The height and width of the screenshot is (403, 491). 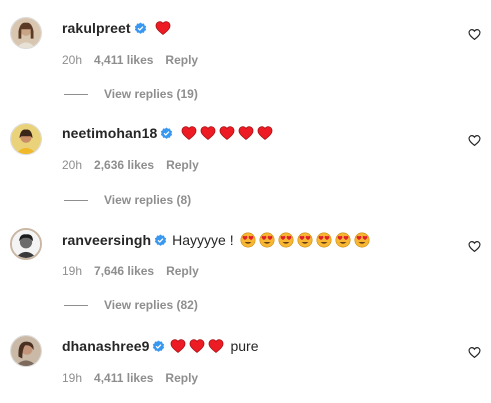 What do you see at coordinates (203, 240) in the screenshot?
I see `comment-text: Hayyyye !` at bounding box center [203, 240].